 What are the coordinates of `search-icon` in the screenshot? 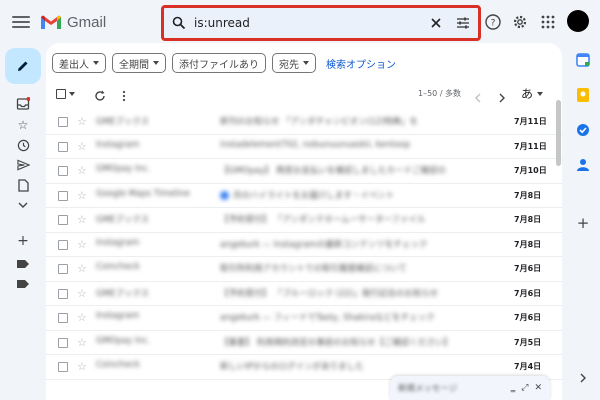 It's located at (179, 23).